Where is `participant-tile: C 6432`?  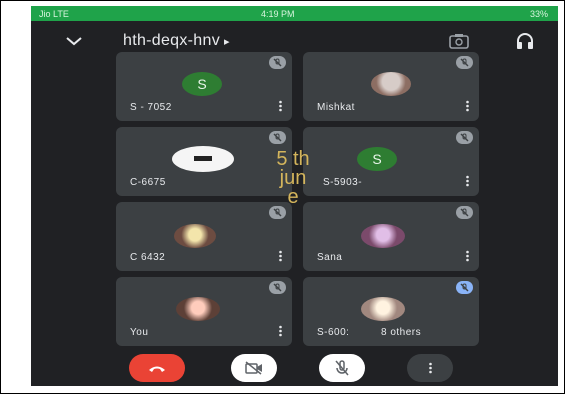
participant-tile: C 6432 is located at coordinates (204, 236).